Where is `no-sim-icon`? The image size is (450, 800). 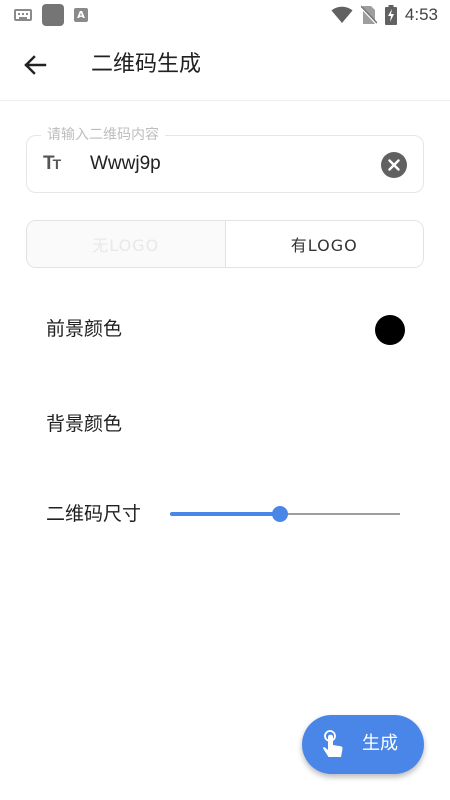 no-sim-icon is located at coordinates (368, 15).